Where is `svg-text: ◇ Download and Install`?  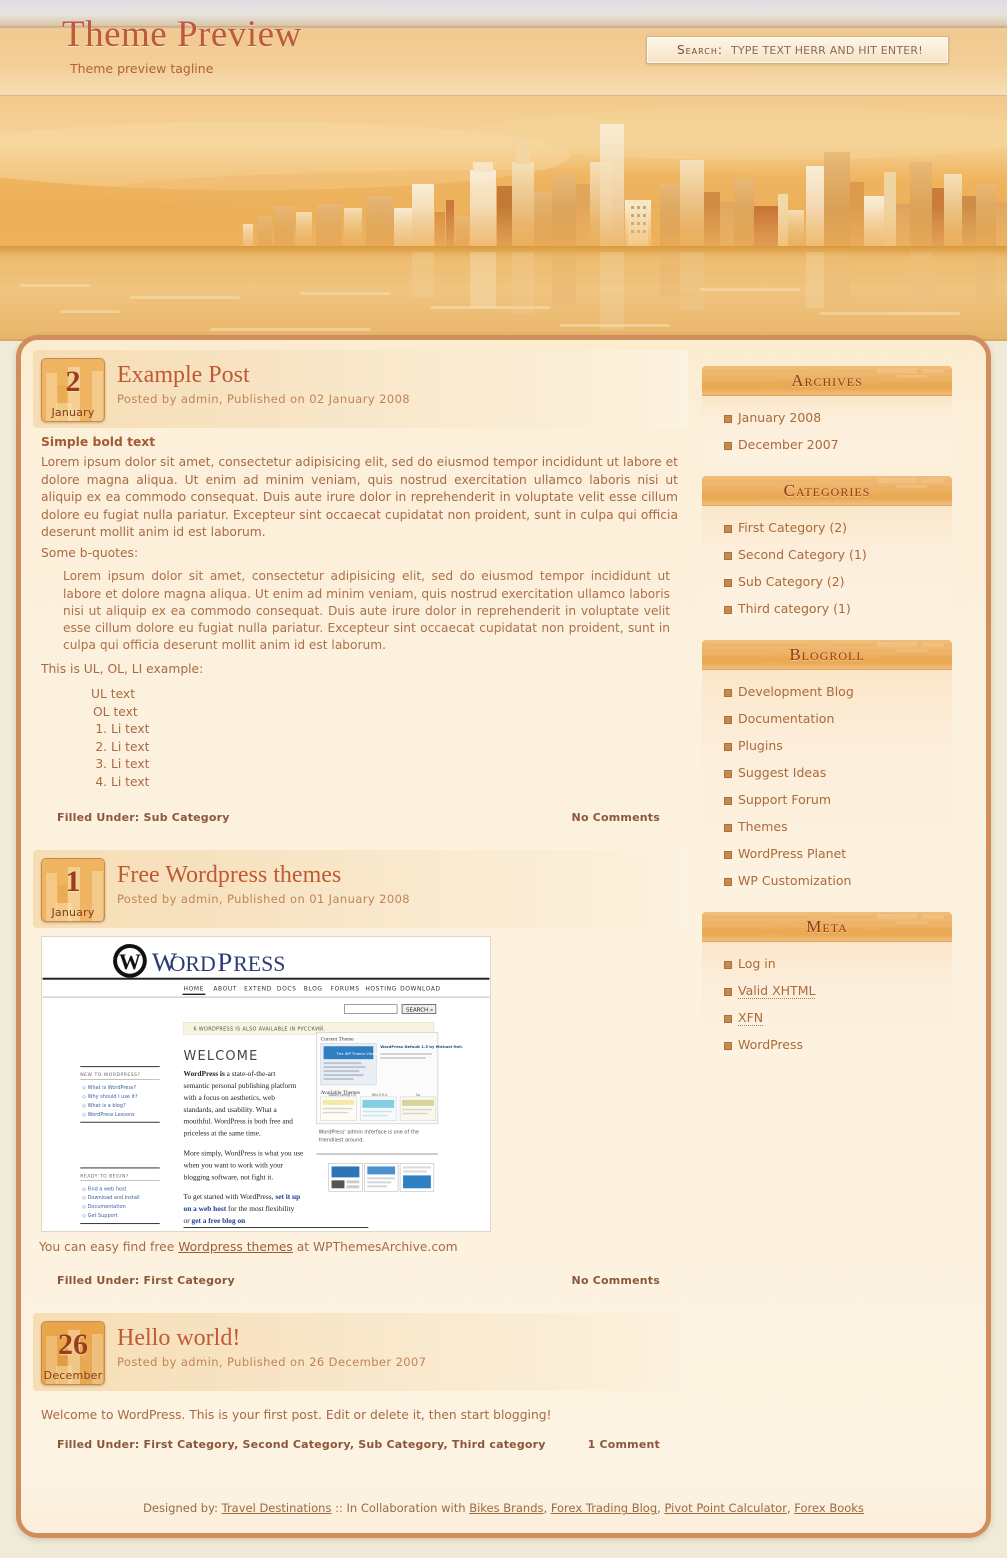
svg-text: ◇ Download and Install is located at coordinates (110, 1198).